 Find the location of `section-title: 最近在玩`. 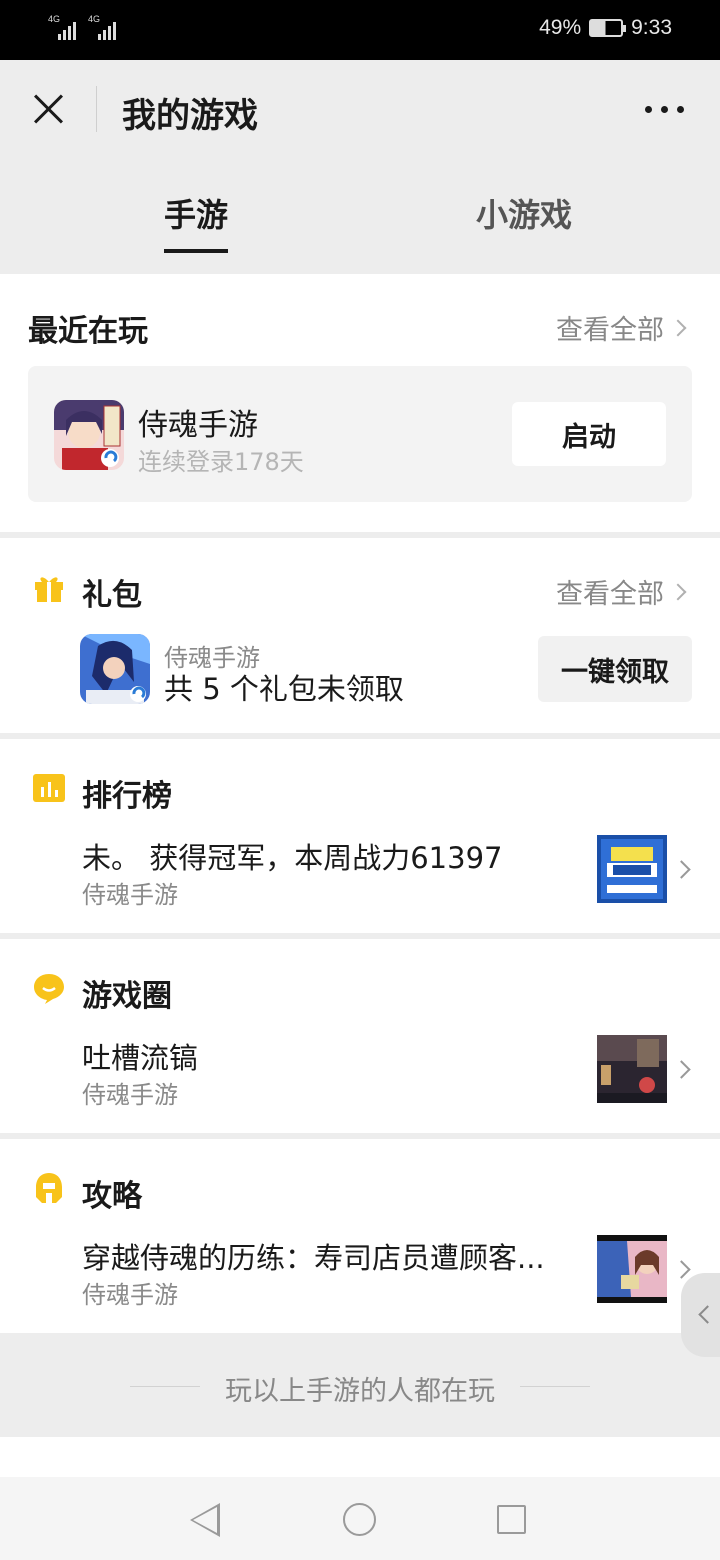

section-title: 最近在玩 is located at coordinates (88, 331).